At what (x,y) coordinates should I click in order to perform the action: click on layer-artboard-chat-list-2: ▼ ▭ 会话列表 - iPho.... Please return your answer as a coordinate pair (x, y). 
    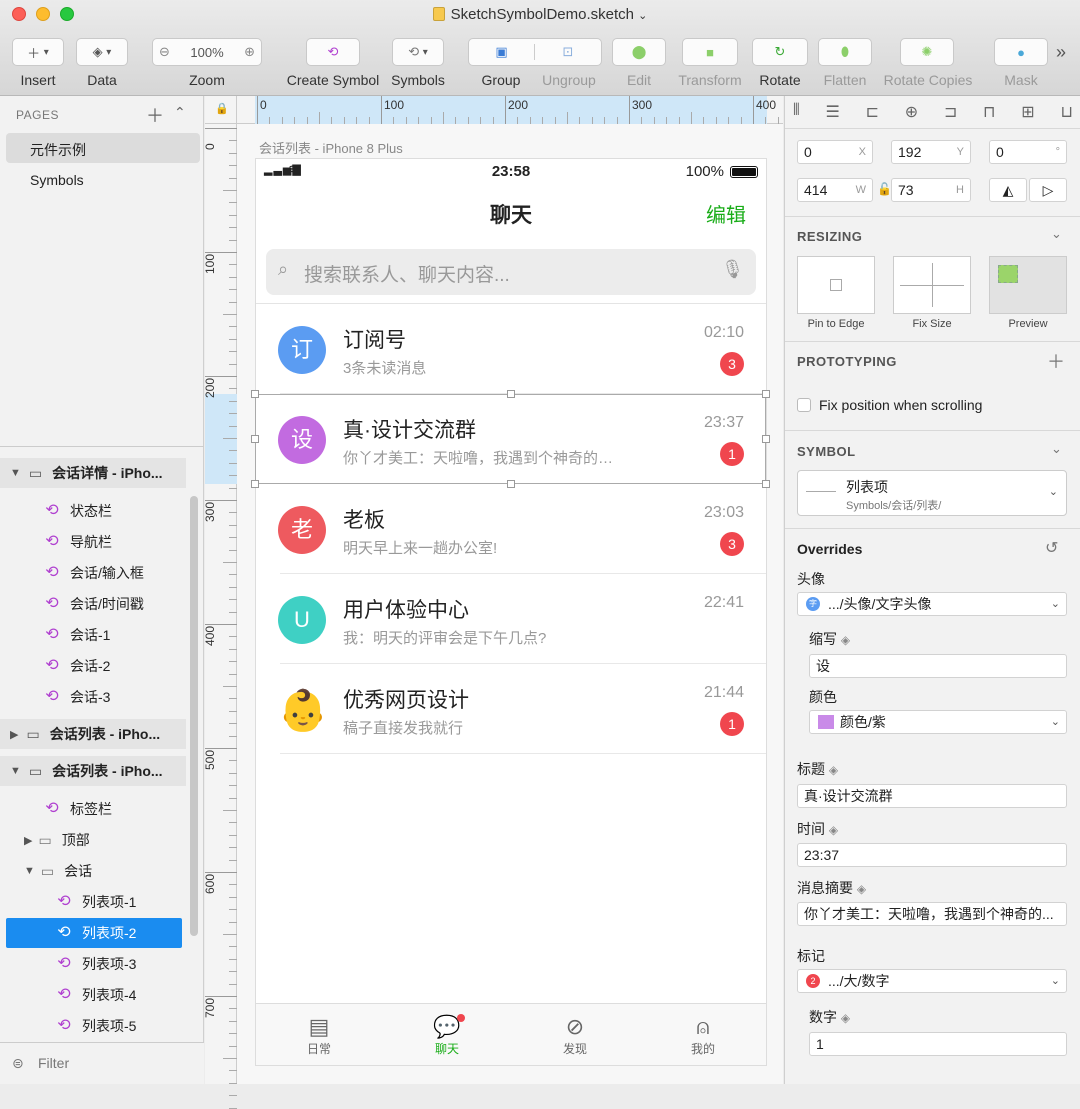
    Looking at the image, I should click on (93, 771).